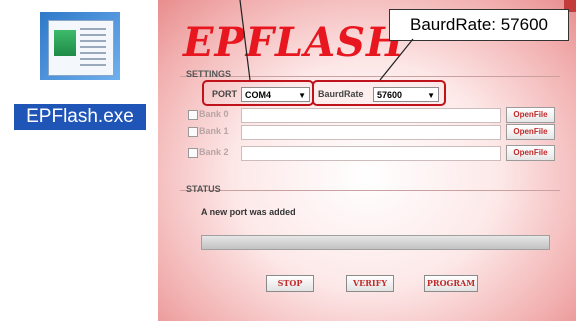  What do you see at coordinates (326, 40) in the screenshot?
I see `callout-leader-lines` at bounding box center [326, 40].